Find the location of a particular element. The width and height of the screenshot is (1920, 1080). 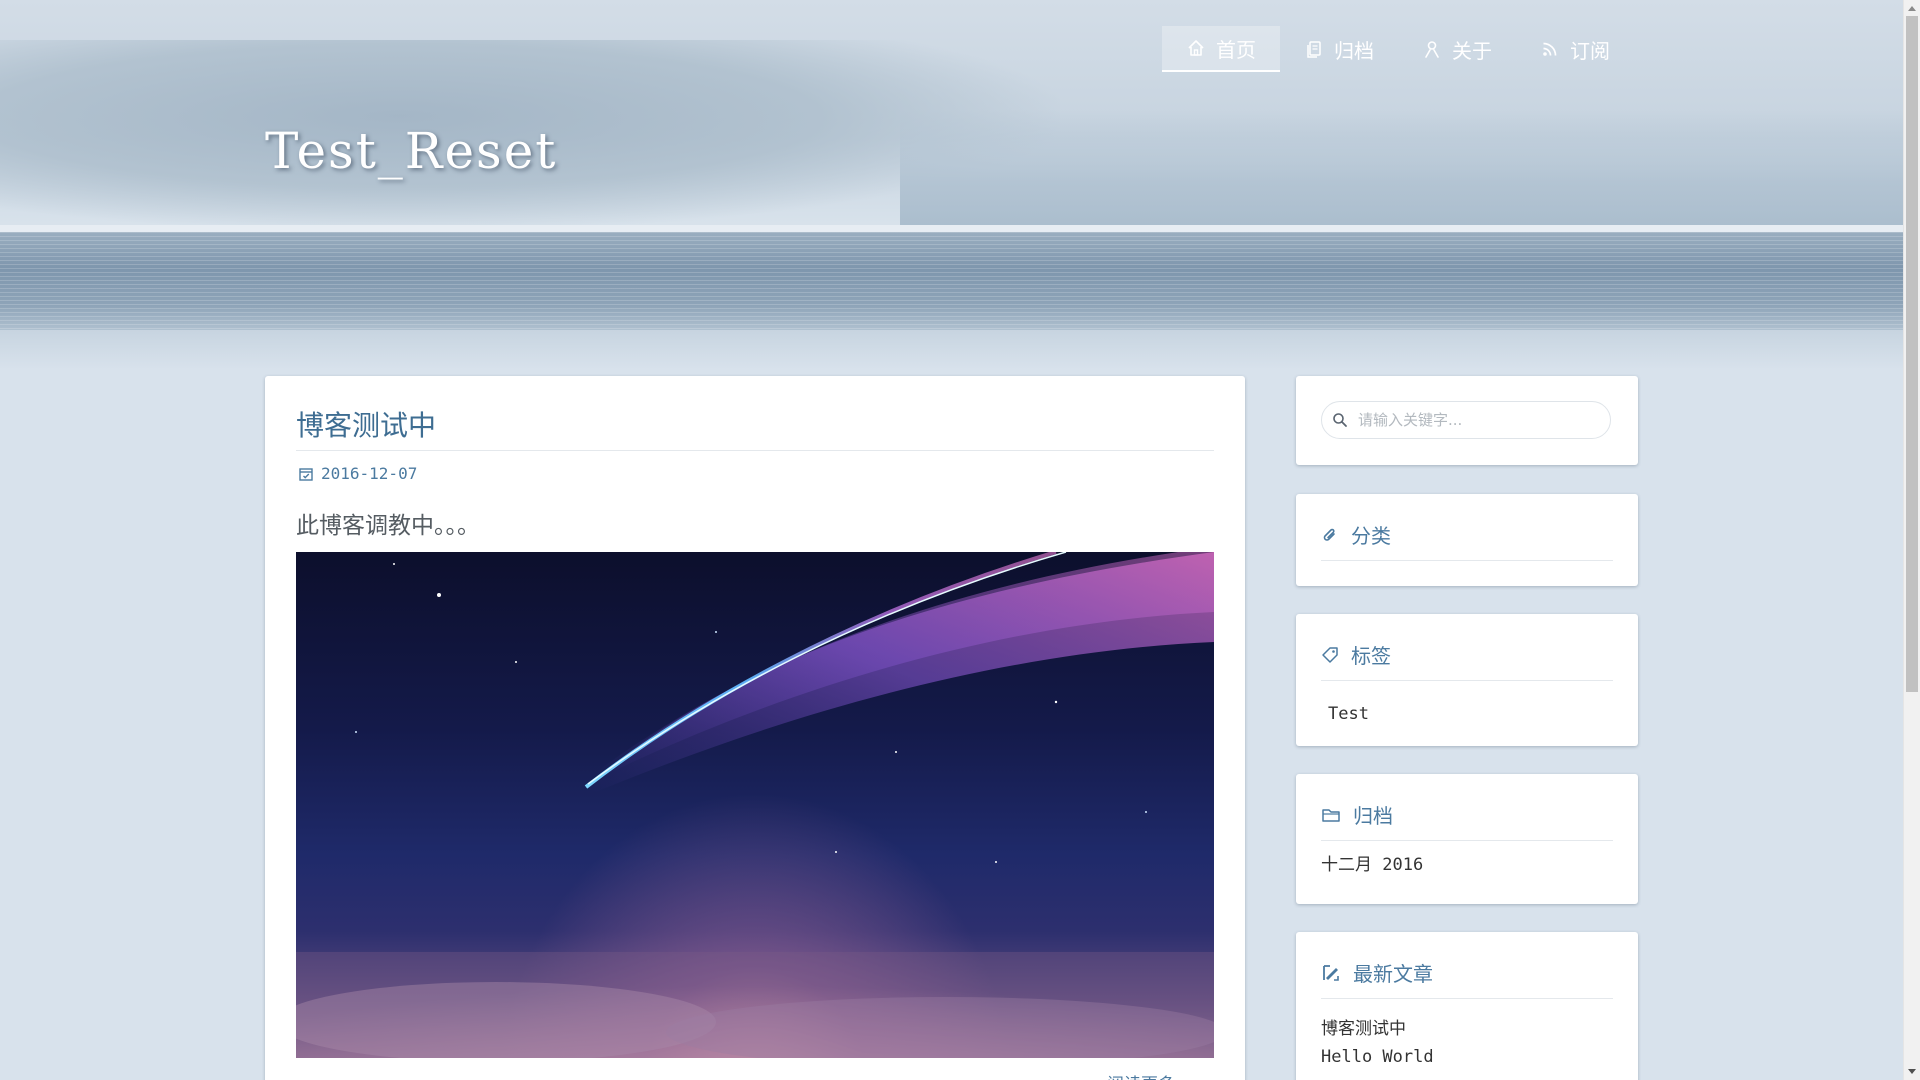

search-box is located at coordinates (1466, 420).